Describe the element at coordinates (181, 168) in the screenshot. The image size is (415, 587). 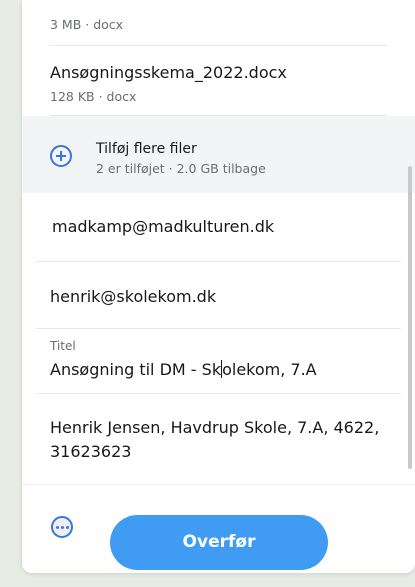
I see `add-more-files-status: 2 er tilføjet · 2.0 GB tilbage` at that location.